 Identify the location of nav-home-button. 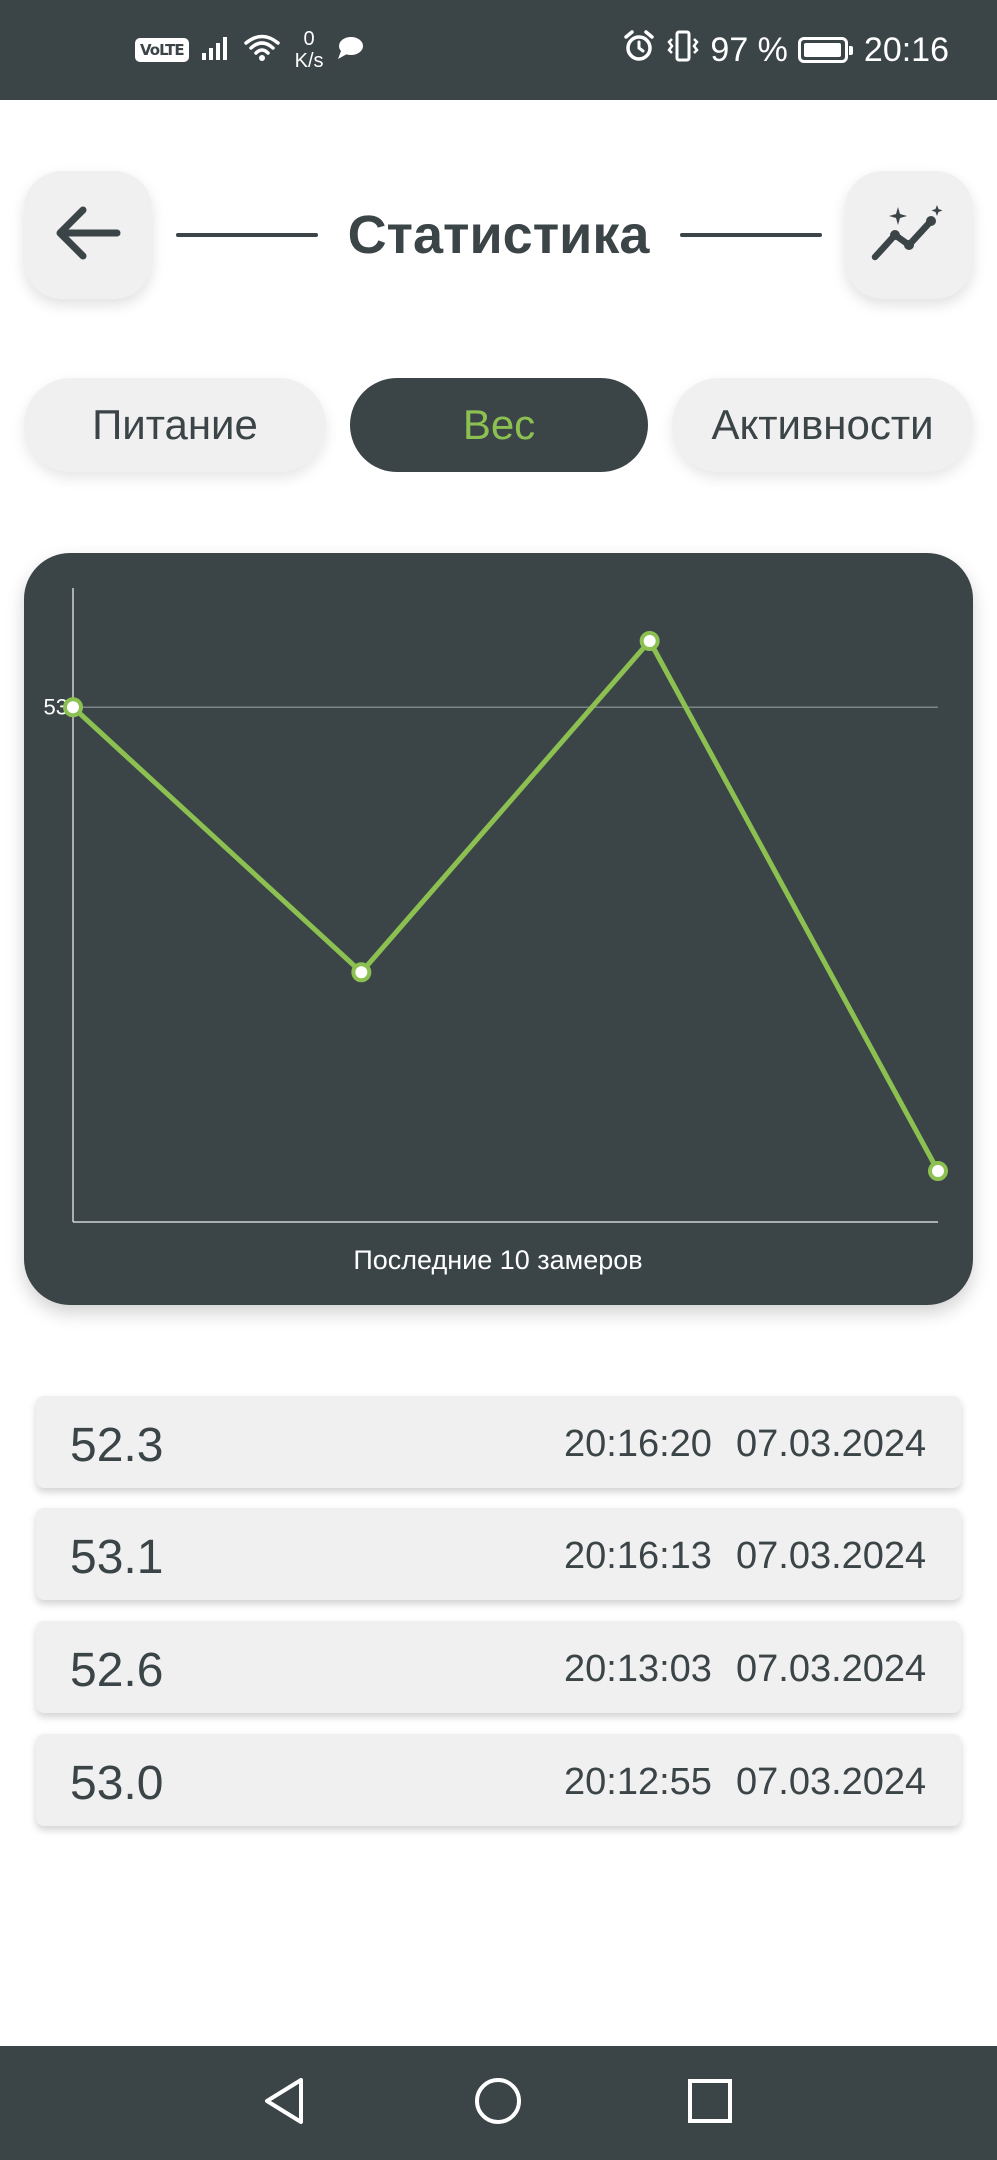
(498, 2103).